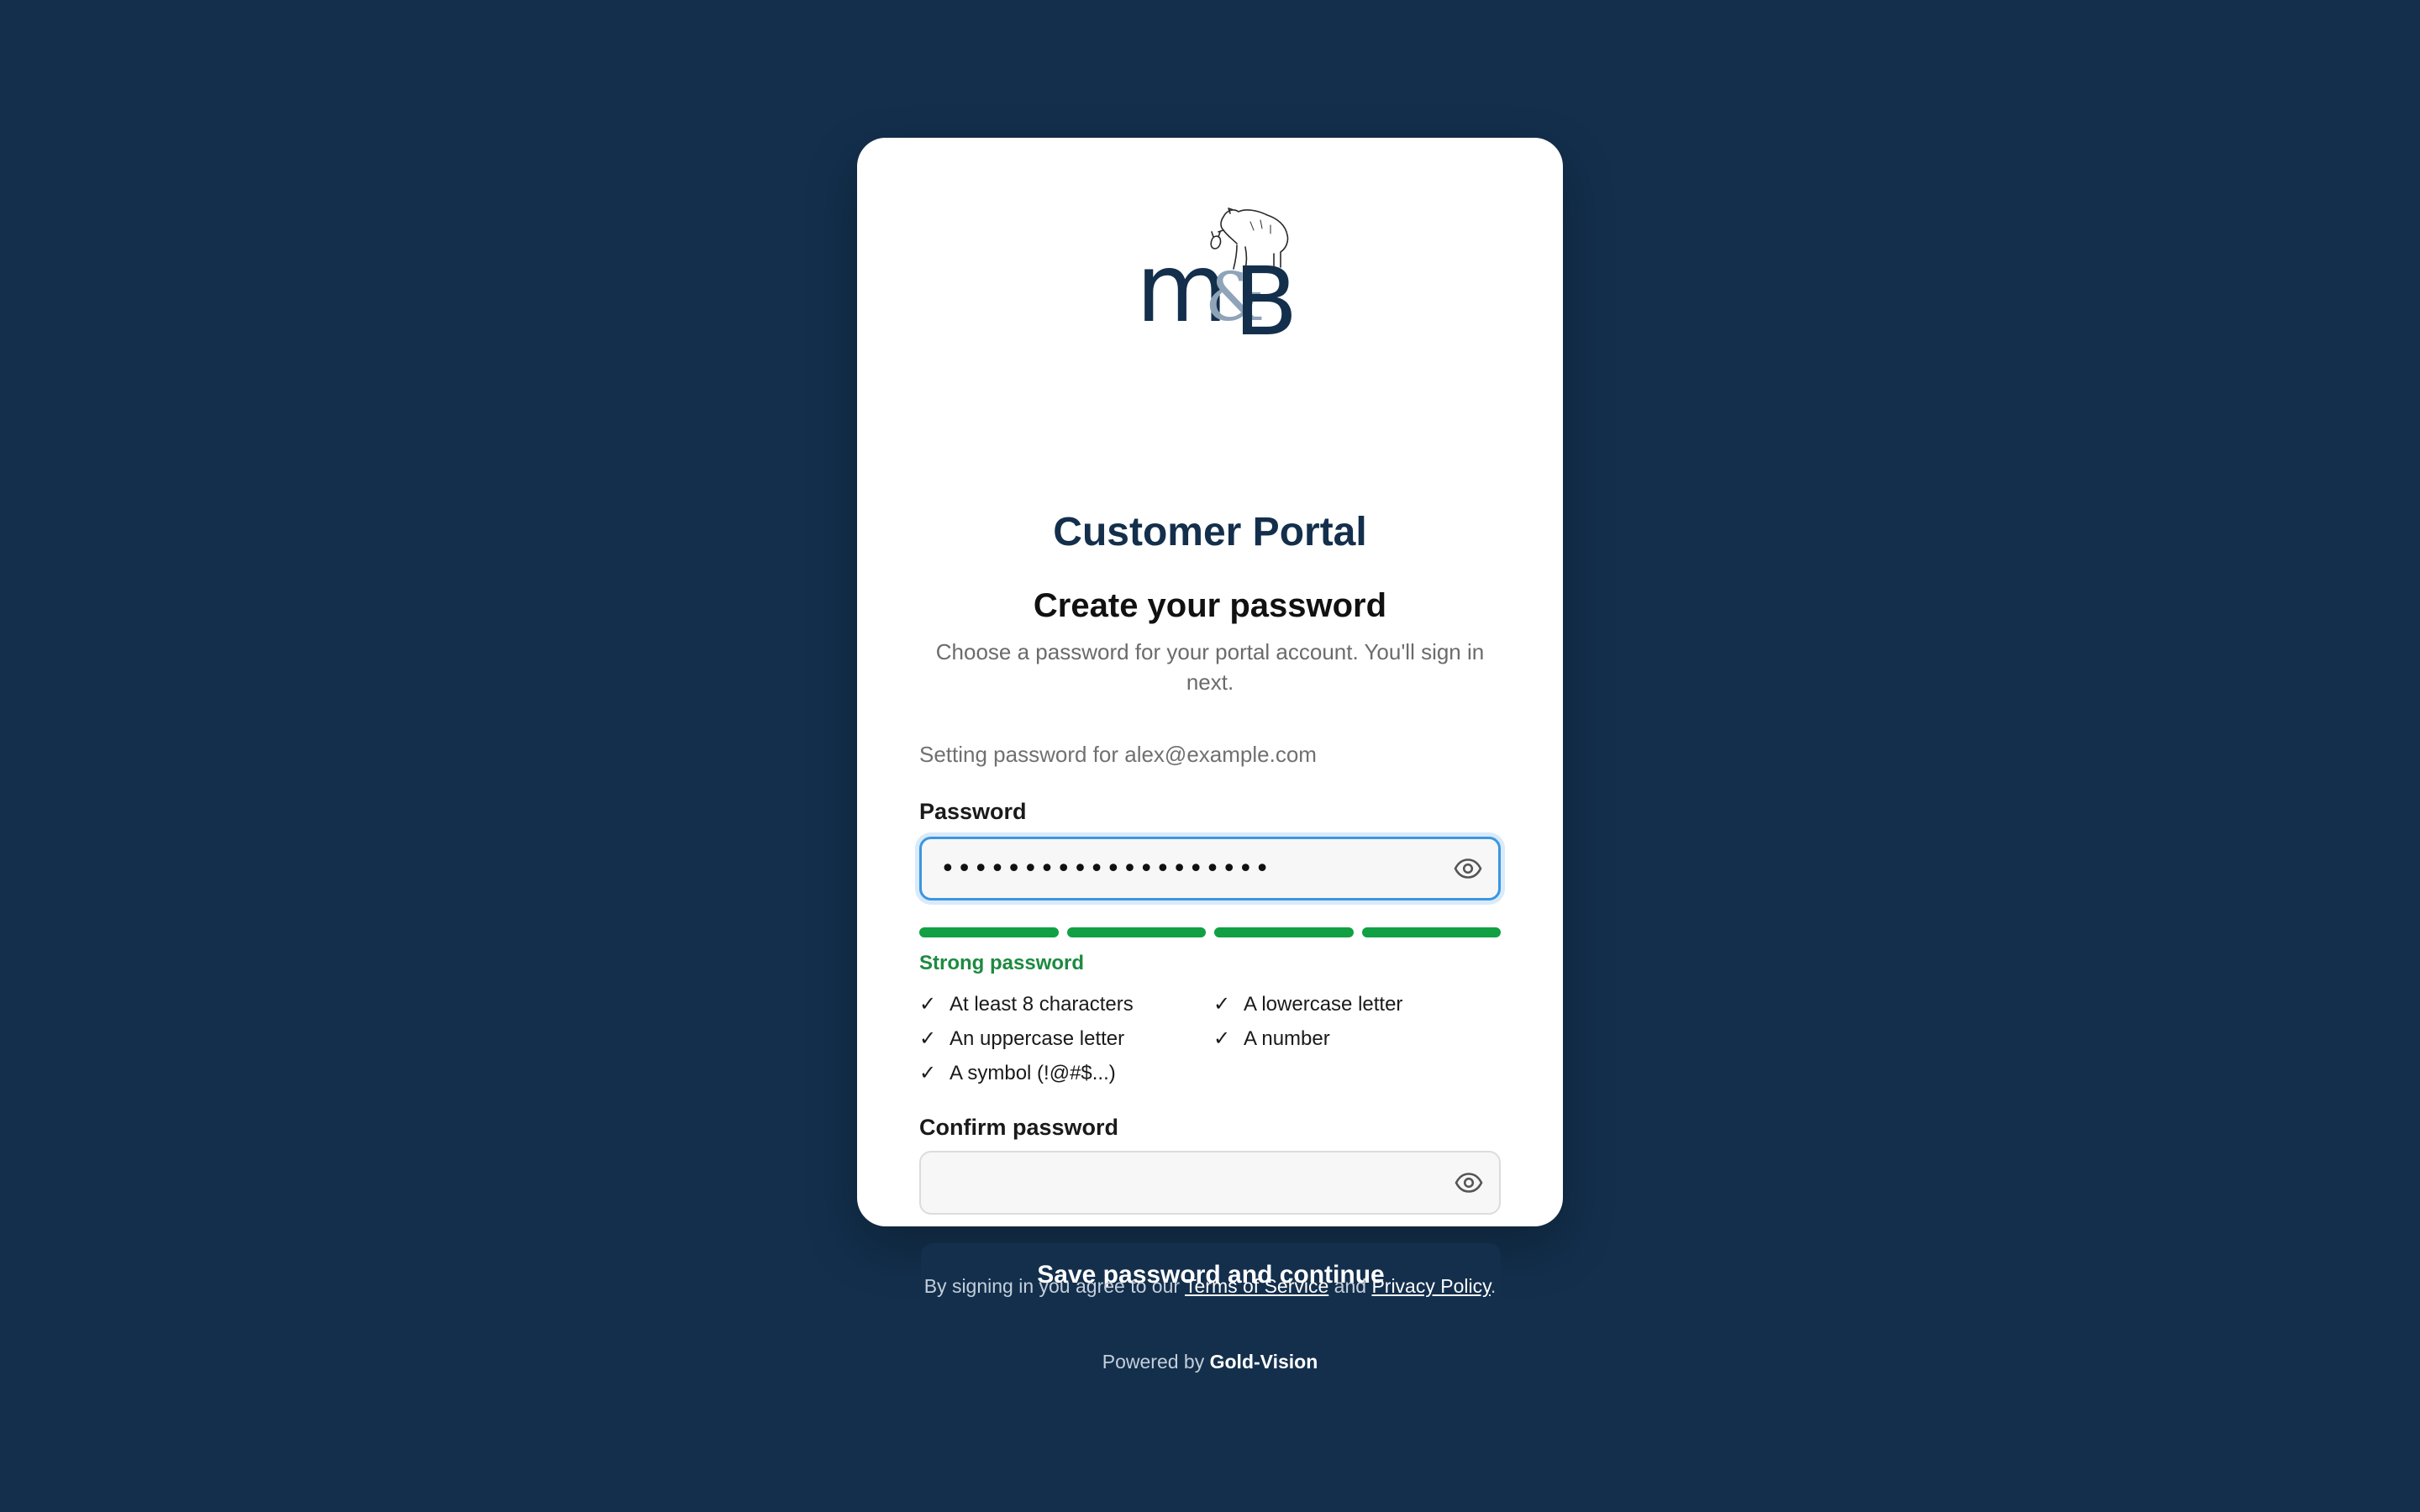 The width and height of the screenshot is (2420, 1512). Describe the element at coordinates (1042, 1004) in the screenshot. I see `requirement-text: At least 8 characters` at that location.